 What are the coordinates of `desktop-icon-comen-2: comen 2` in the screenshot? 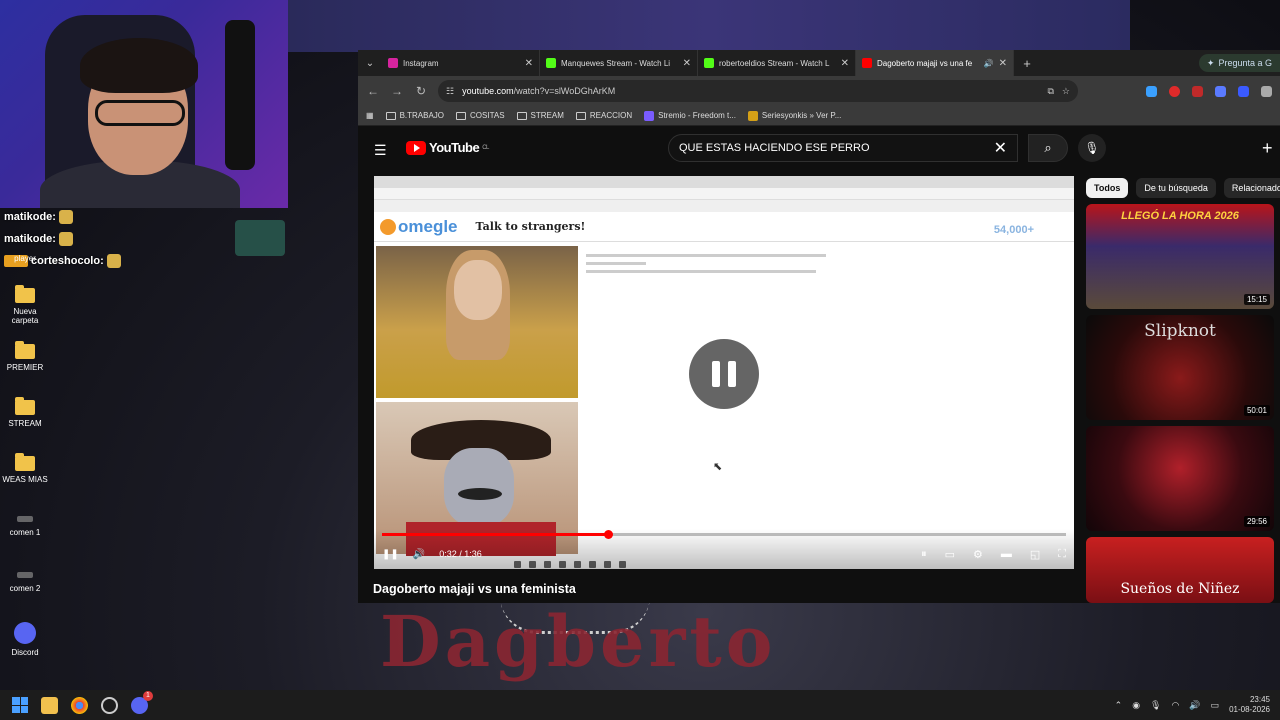 It's located at (25, 582).